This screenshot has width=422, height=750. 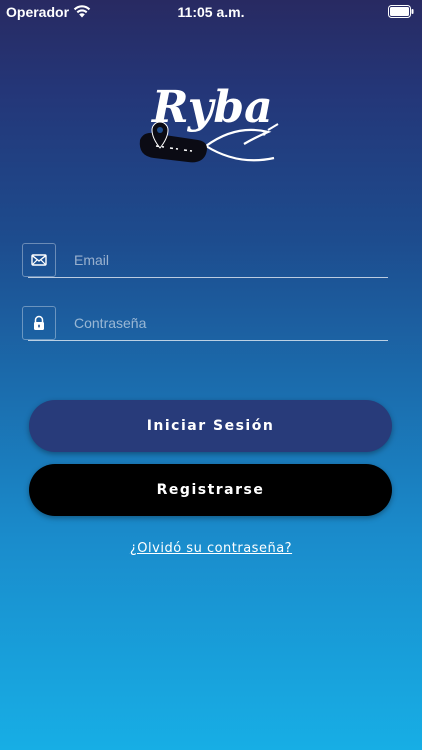 I want to click on email-field-row, so click(x=205, y=261).